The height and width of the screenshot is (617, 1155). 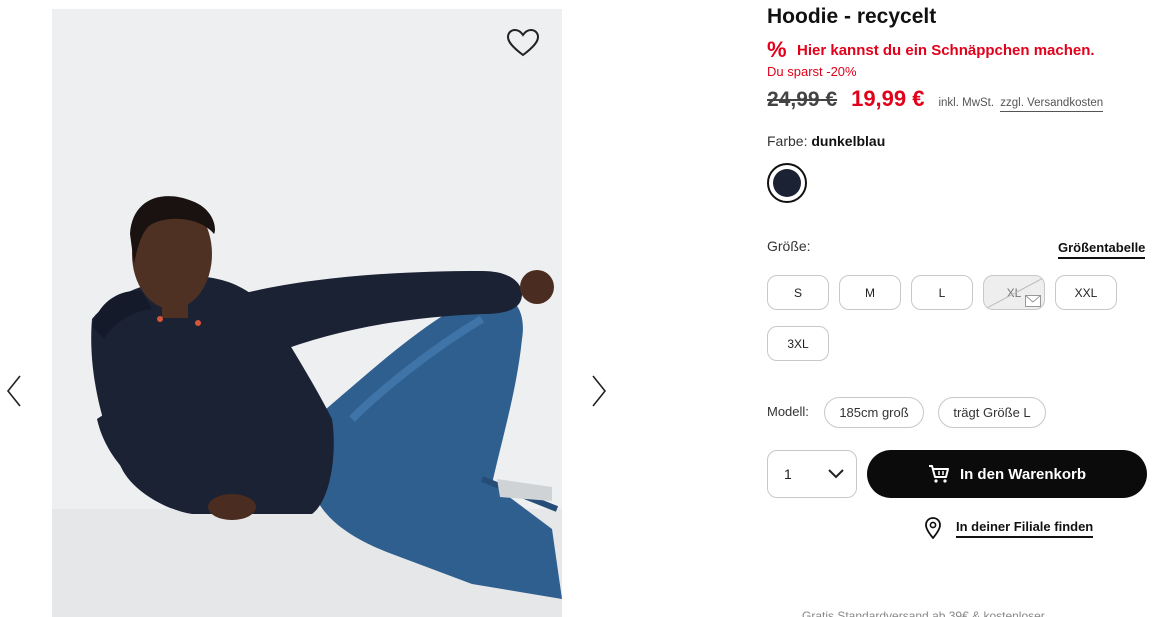 What do you see at coordinates (1033, 301) in the screenshot?
I see `notify-mail-icon` at bounding box center [1033, 301].